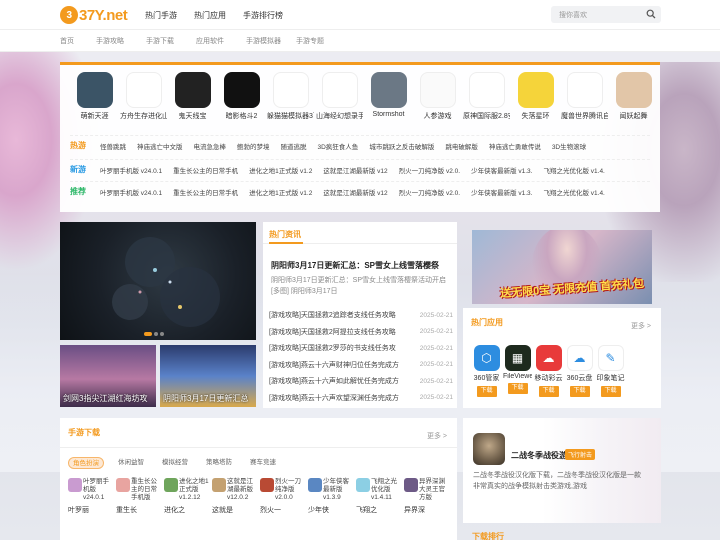  What do you see at coordinates (131, 463) in the screenshot?
I see `category-tab: 休闲益智` at bounding box center [131, 463].